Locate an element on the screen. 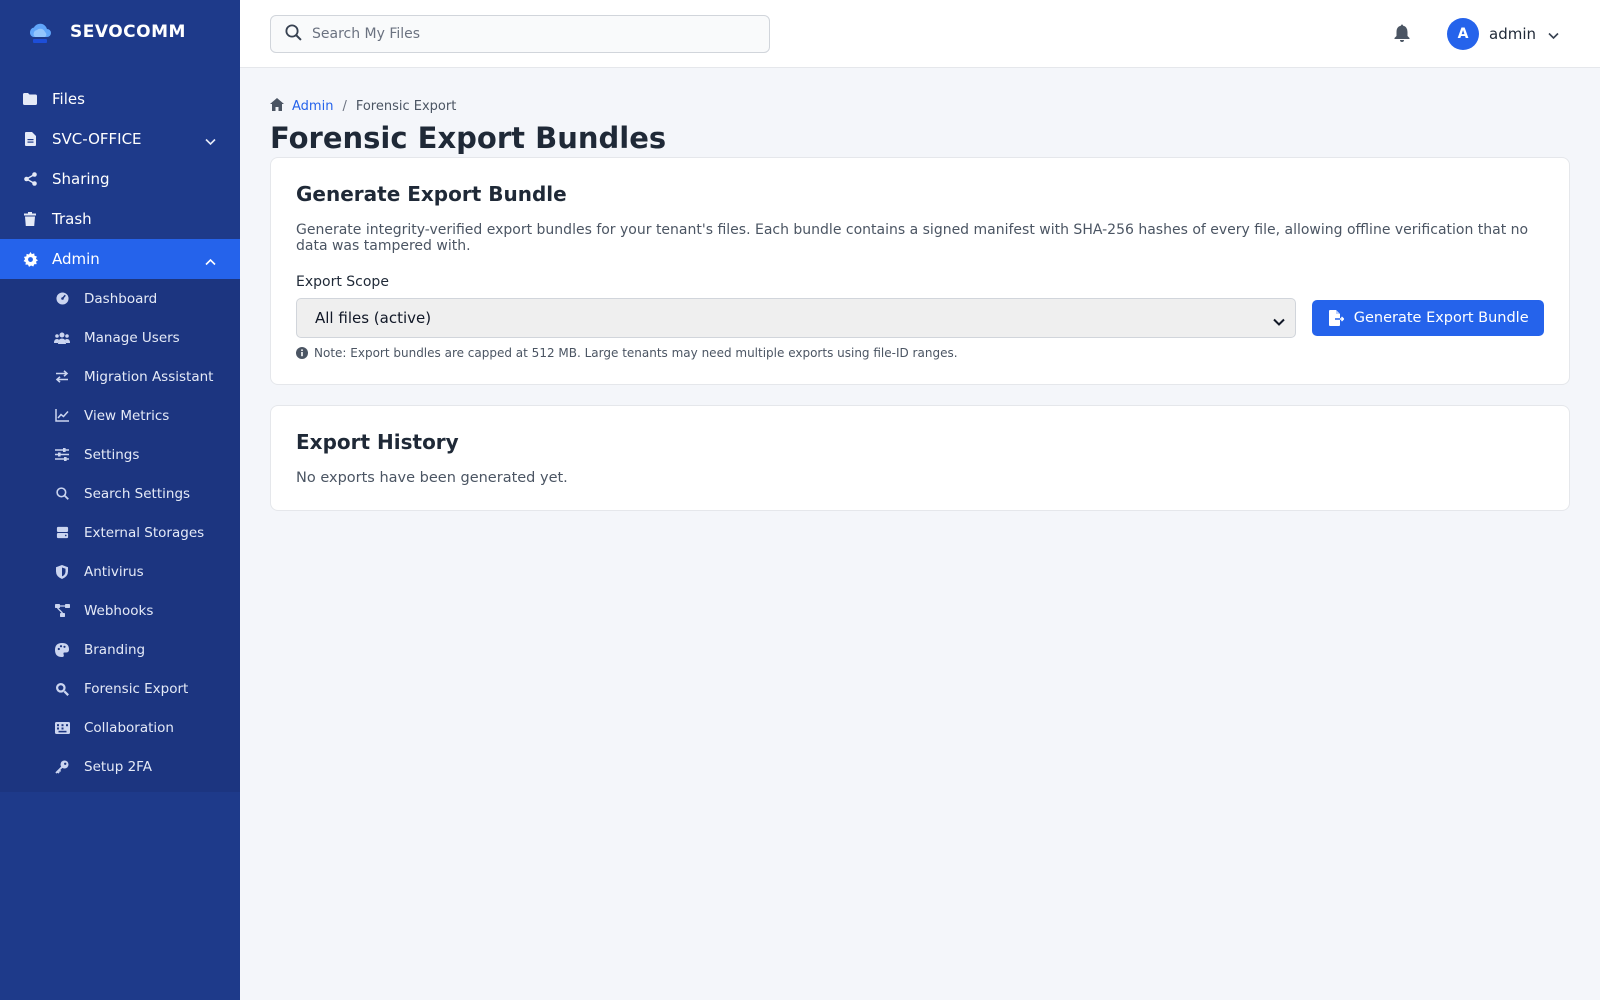  sidebar-item-branding: Branding is located at coordinates (120, 649).